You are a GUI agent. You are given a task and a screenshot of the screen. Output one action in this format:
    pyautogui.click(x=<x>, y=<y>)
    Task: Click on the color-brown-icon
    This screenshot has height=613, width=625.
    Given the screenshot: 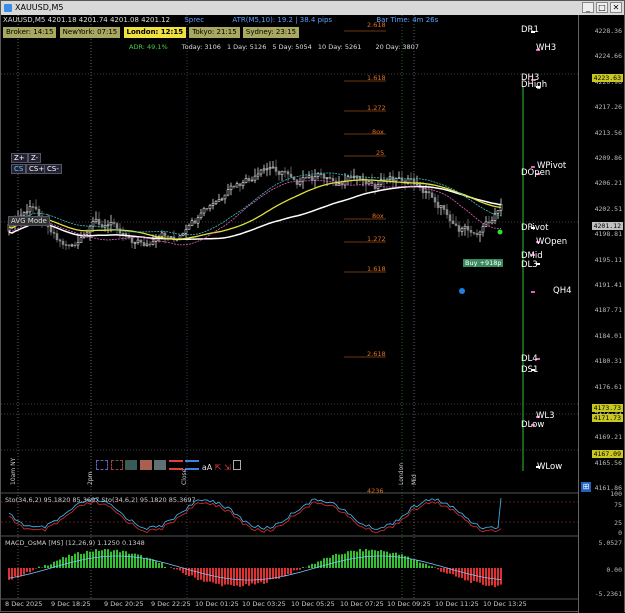 What is the action you would take?
    pyautogui.click(x=146, y=465)
    